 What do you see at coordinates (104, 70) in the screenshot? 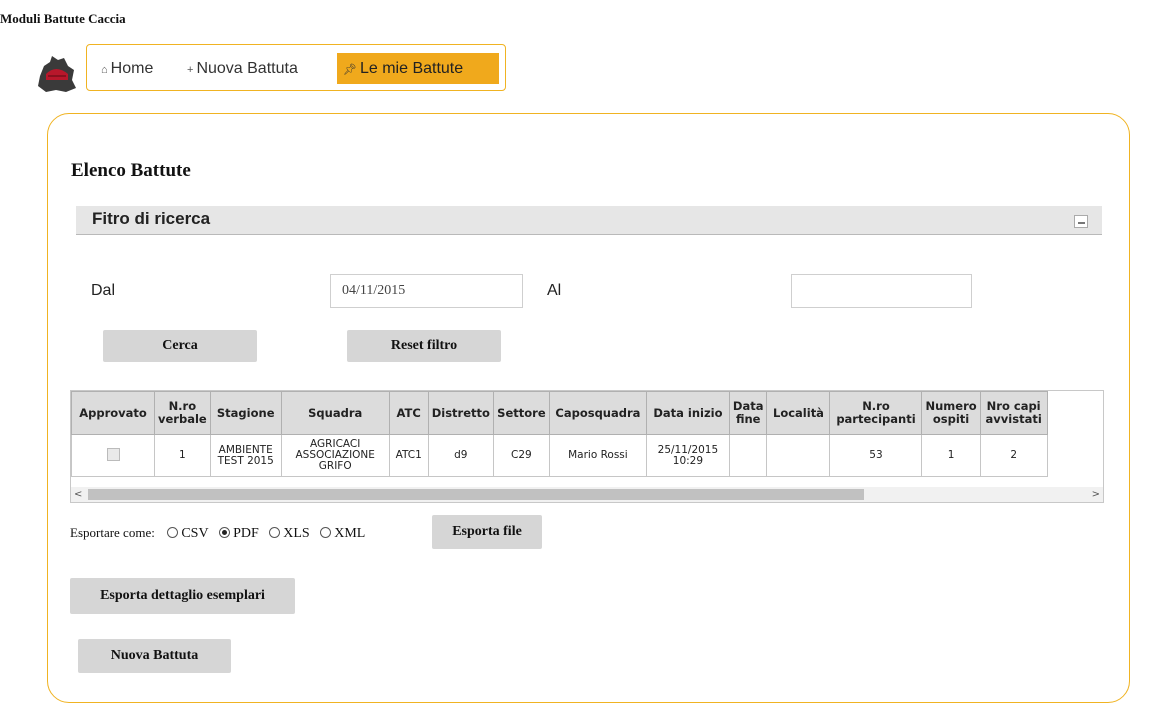
I see `home-icon: ⌂` at bounding box center [104, 70].